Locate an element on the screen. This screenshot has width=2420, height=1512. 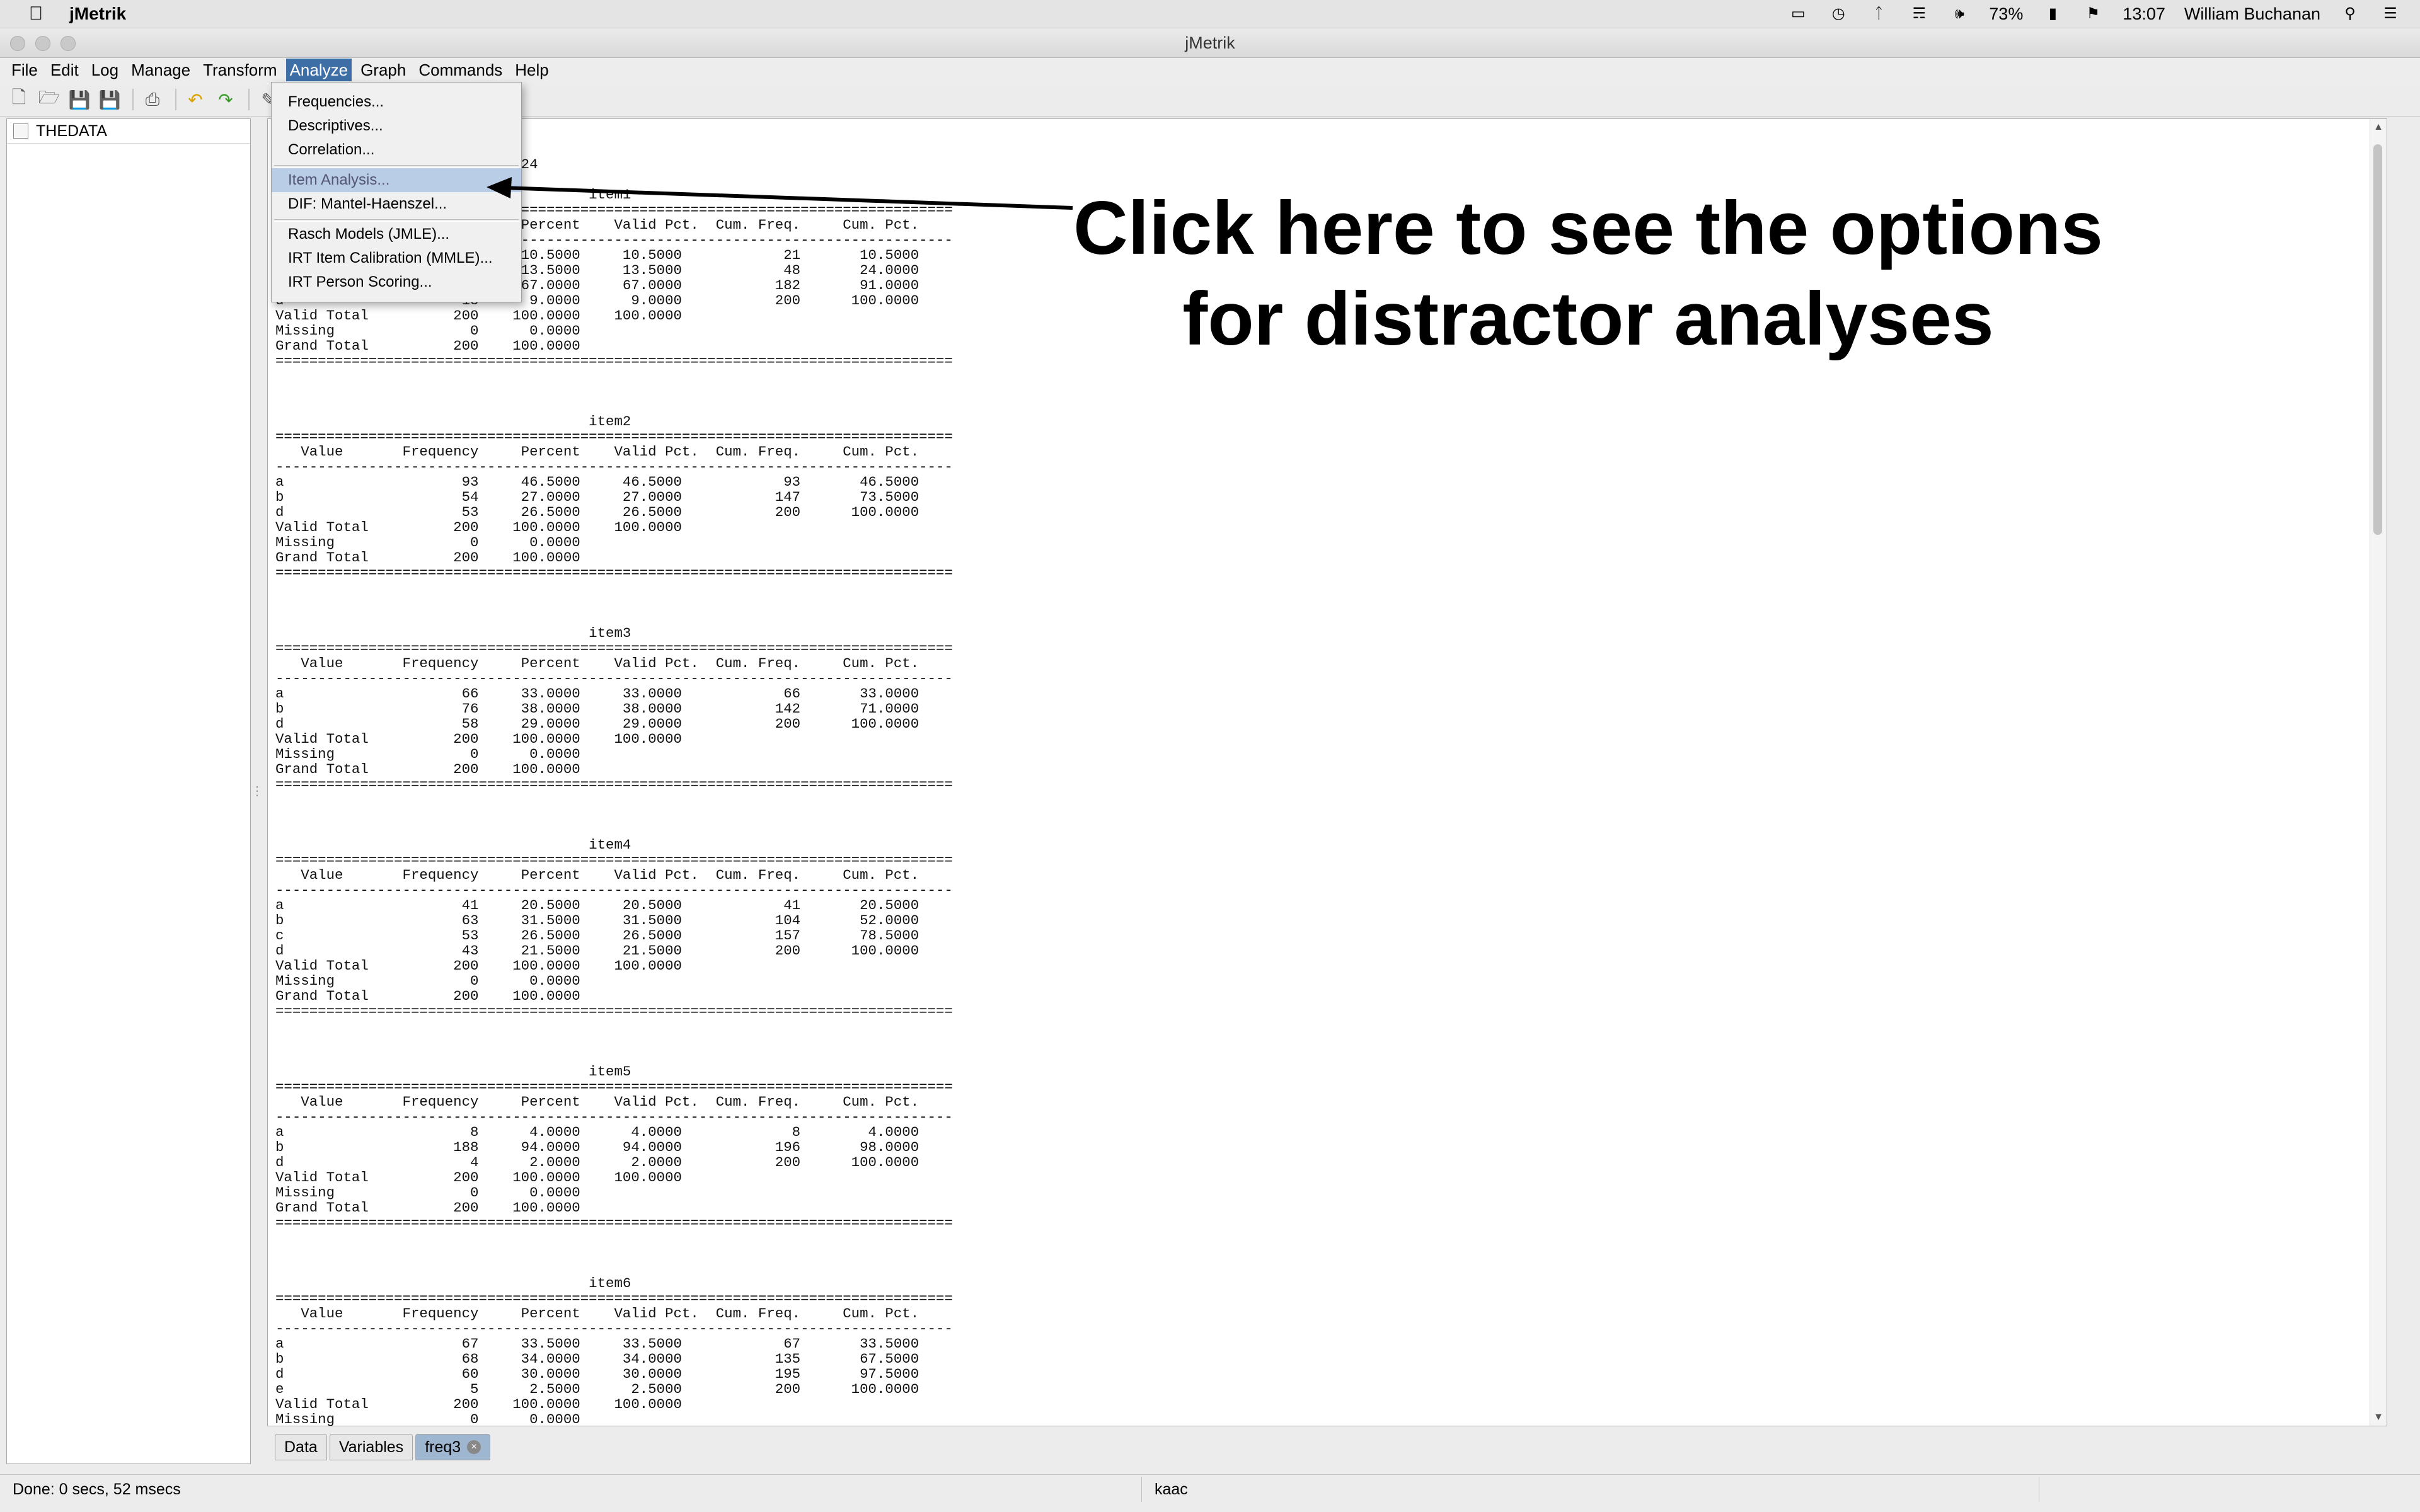
user-name: William Buchanan is located at coordinates (2252, 14).